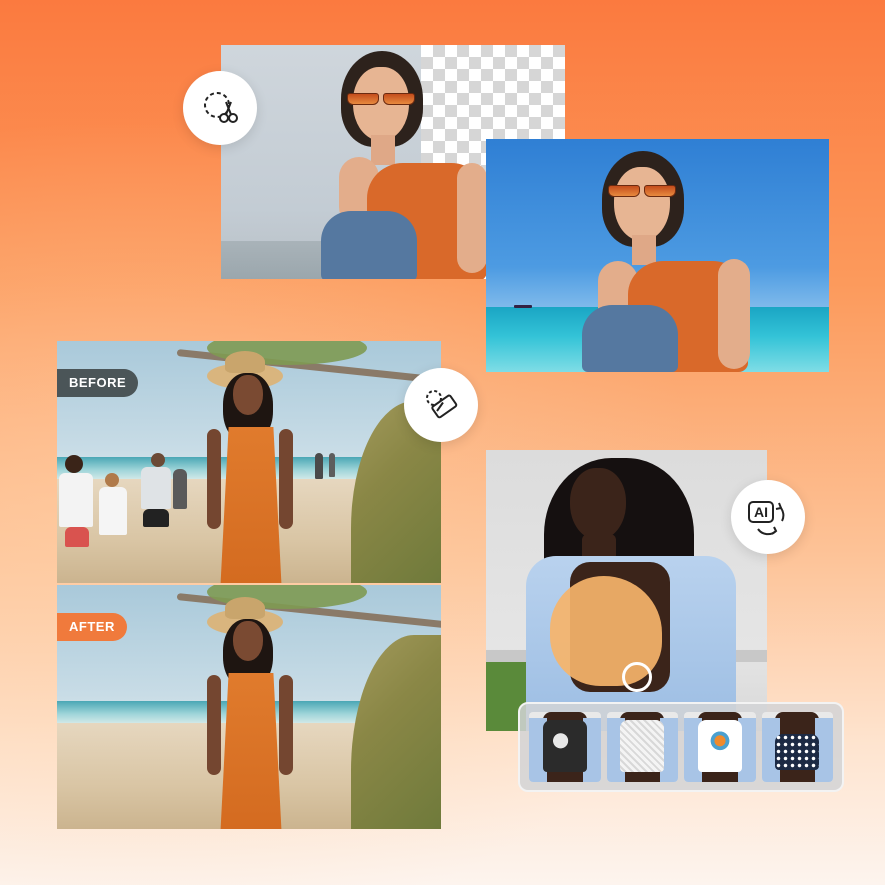 This screenshot has width=885, height=885. Describe the element at coordinates (113, 511) in the screenshot. I see `walker-white-dress` at that location.